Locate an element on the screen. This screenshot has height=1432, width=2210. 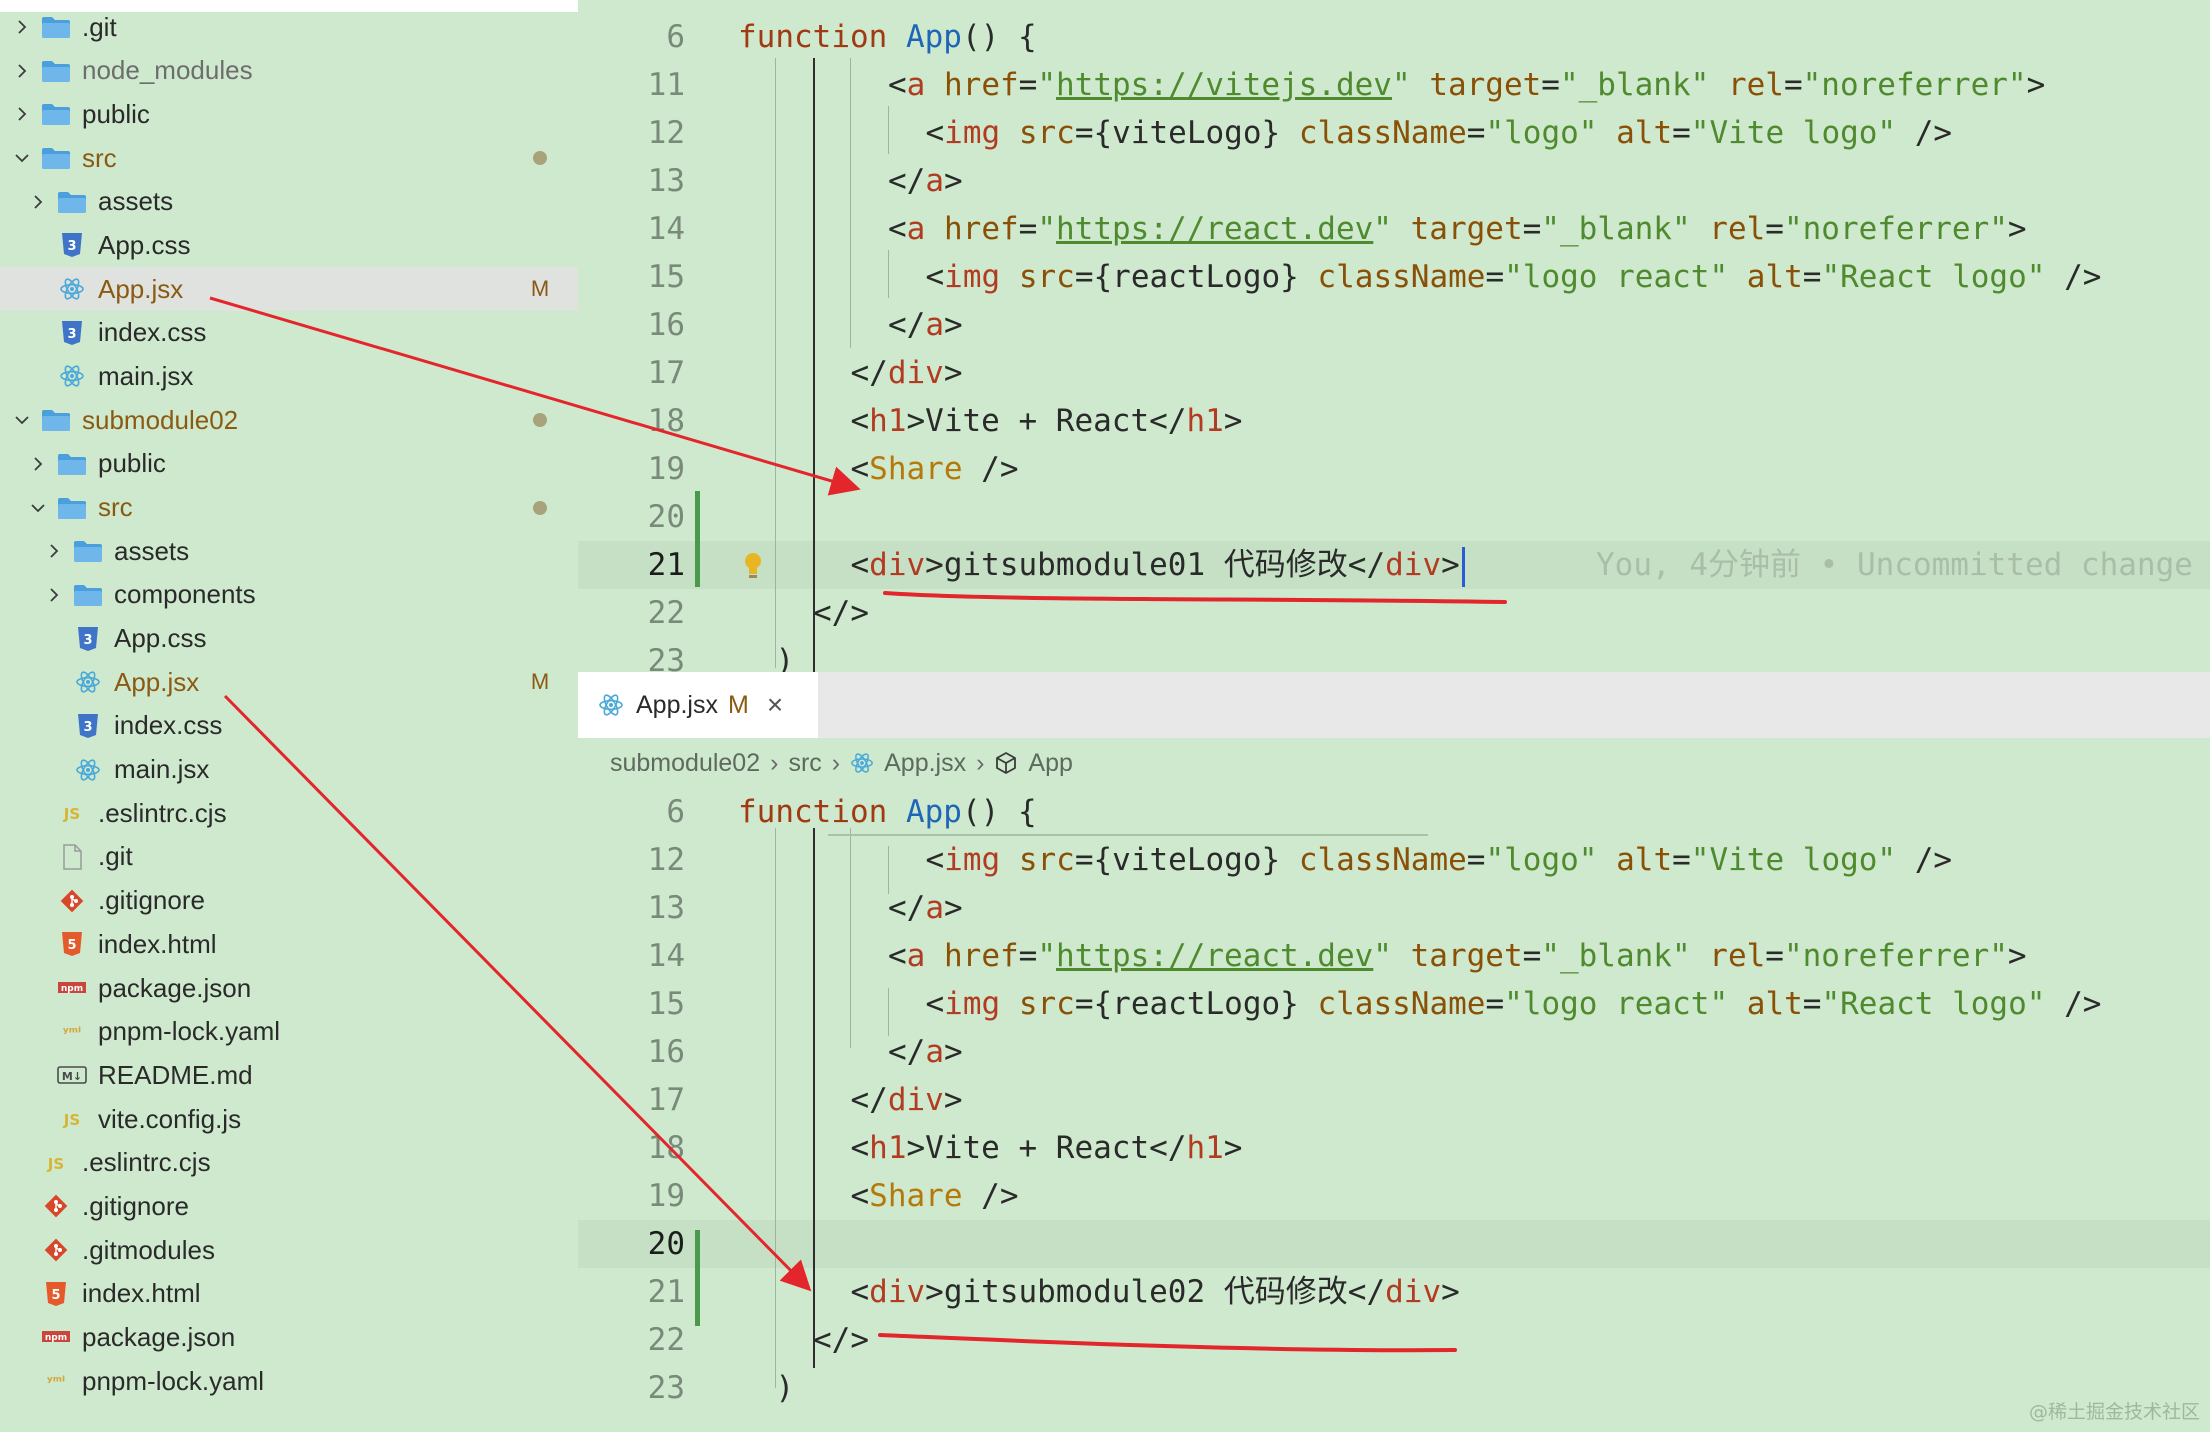
code-text: </div> is located at coordinates (907, 1100).